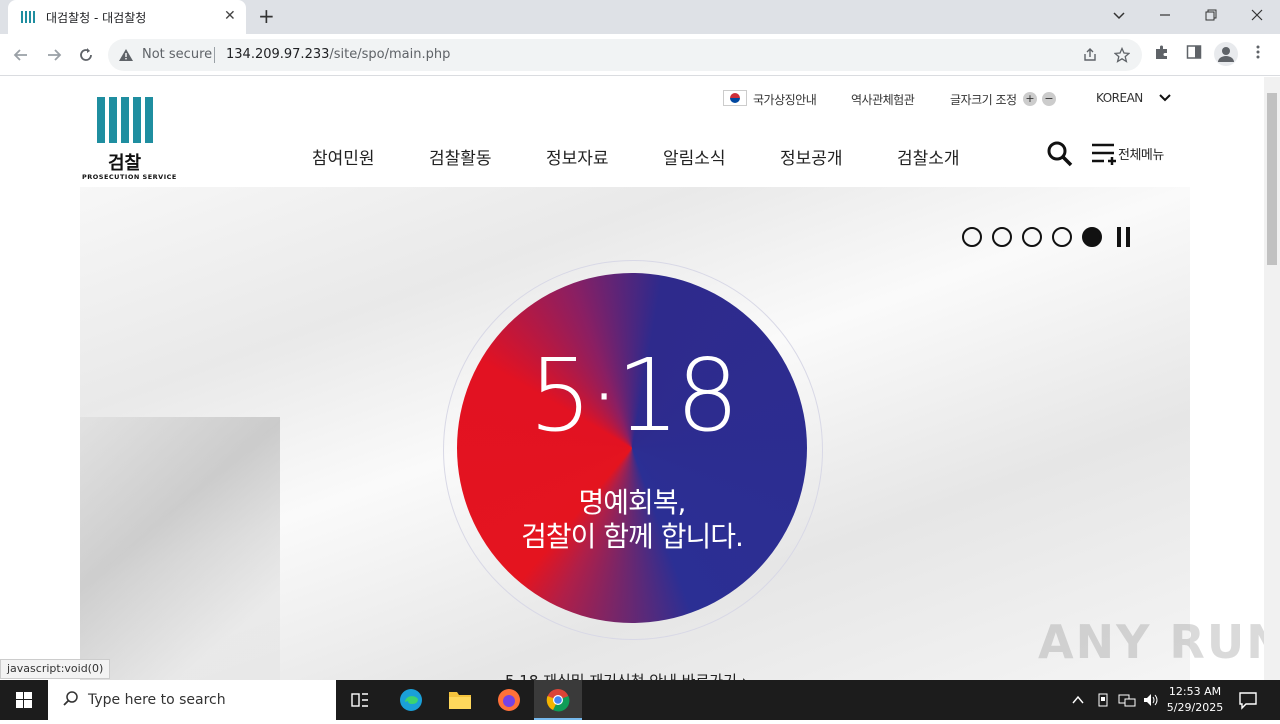 This screenshot has width=1280, height=724. Describe the element at coordinates (129, 177) in the screenshot. I see `logo-english-text: PROSECUTION SERVICE` at that location.